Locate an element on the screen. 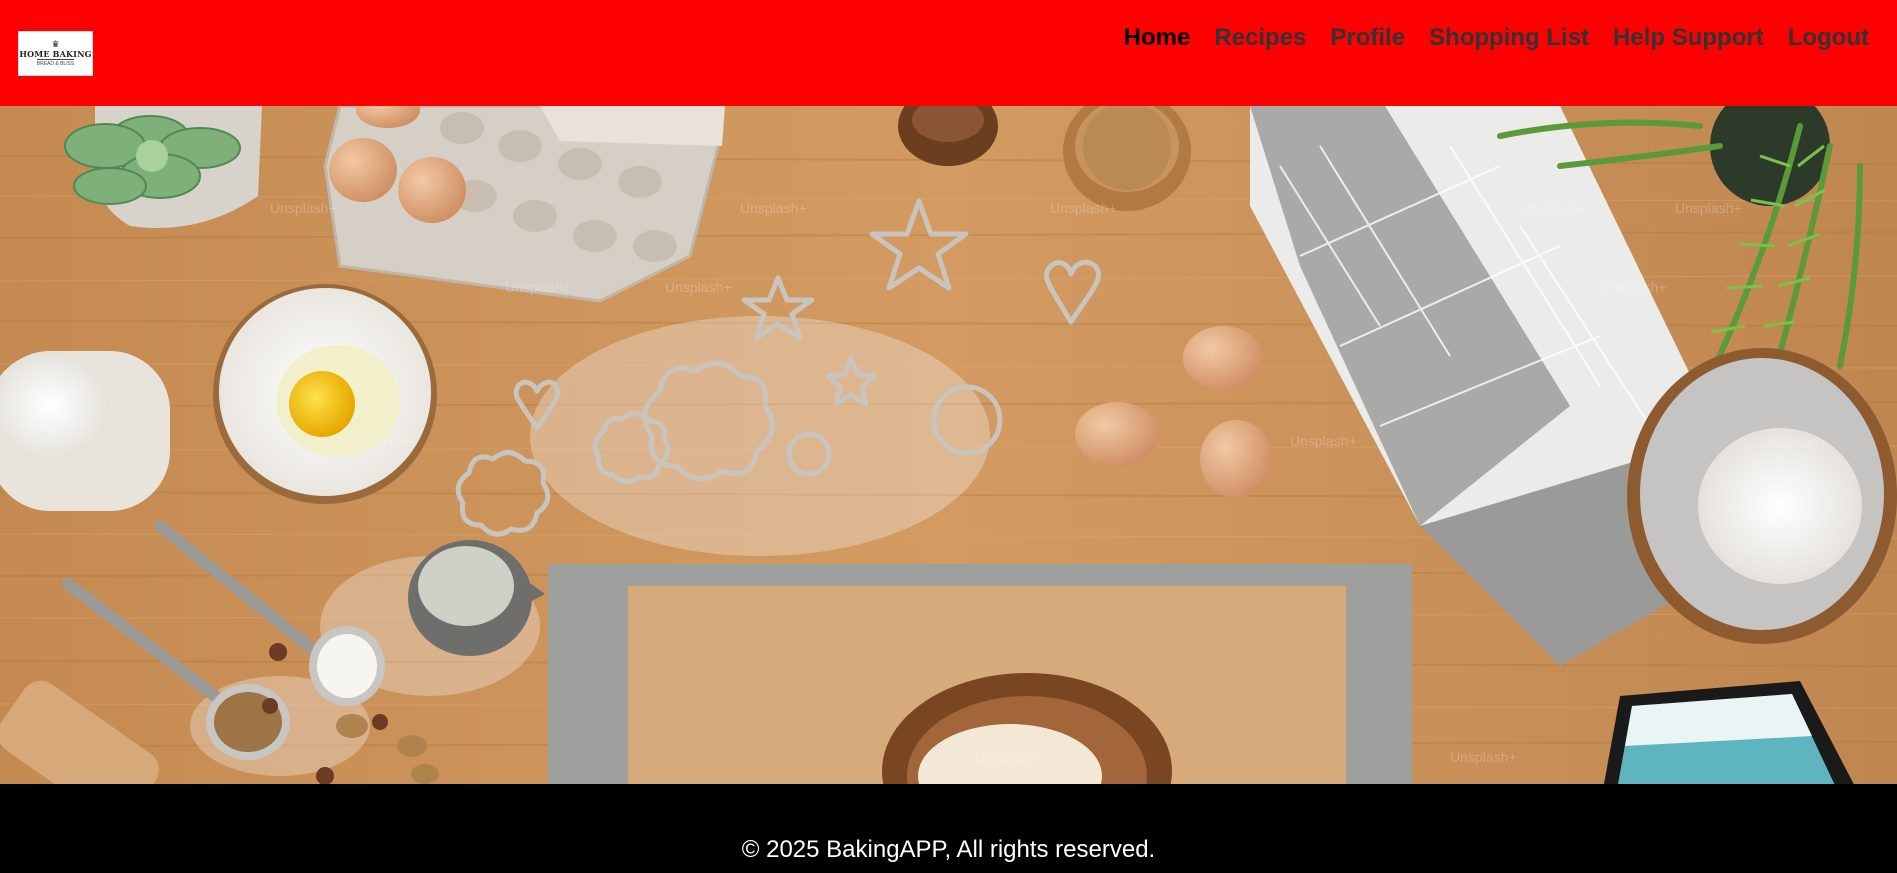  nav-profile: Profile is located at coordinates (1367, 38).